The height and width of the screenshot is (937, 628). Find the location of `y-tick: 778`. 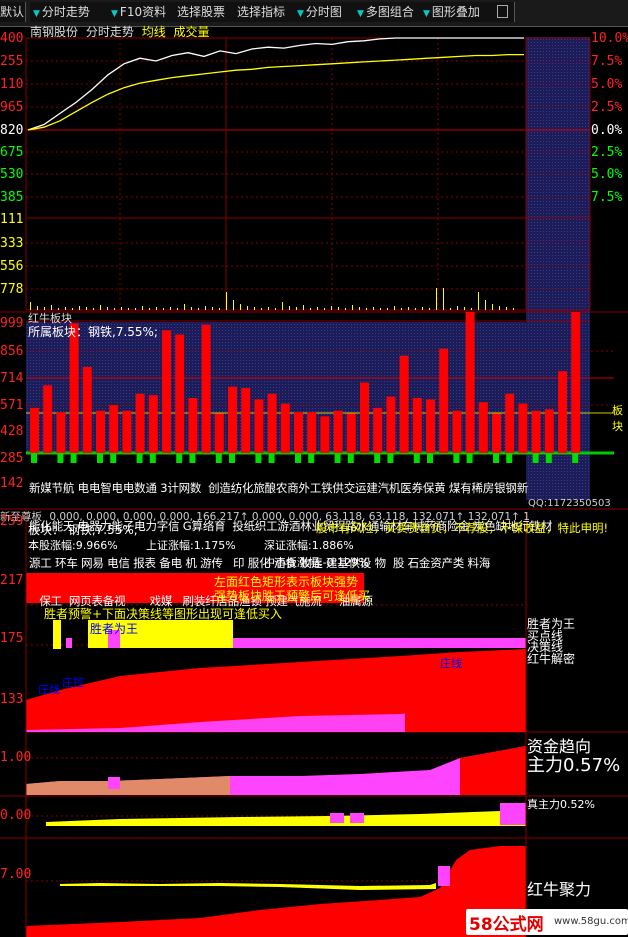

y-tick: 778 is located at coordinates (12, 289).